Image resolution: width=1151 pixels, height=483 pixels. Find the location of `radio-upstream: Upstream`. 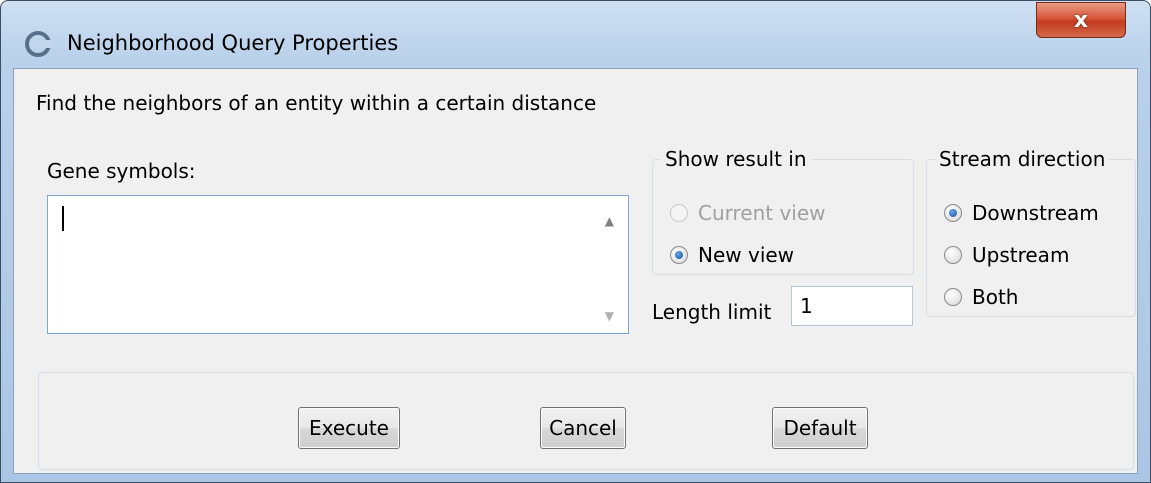

radio-upstream: Upstream is located at coordinates (1006, 255).